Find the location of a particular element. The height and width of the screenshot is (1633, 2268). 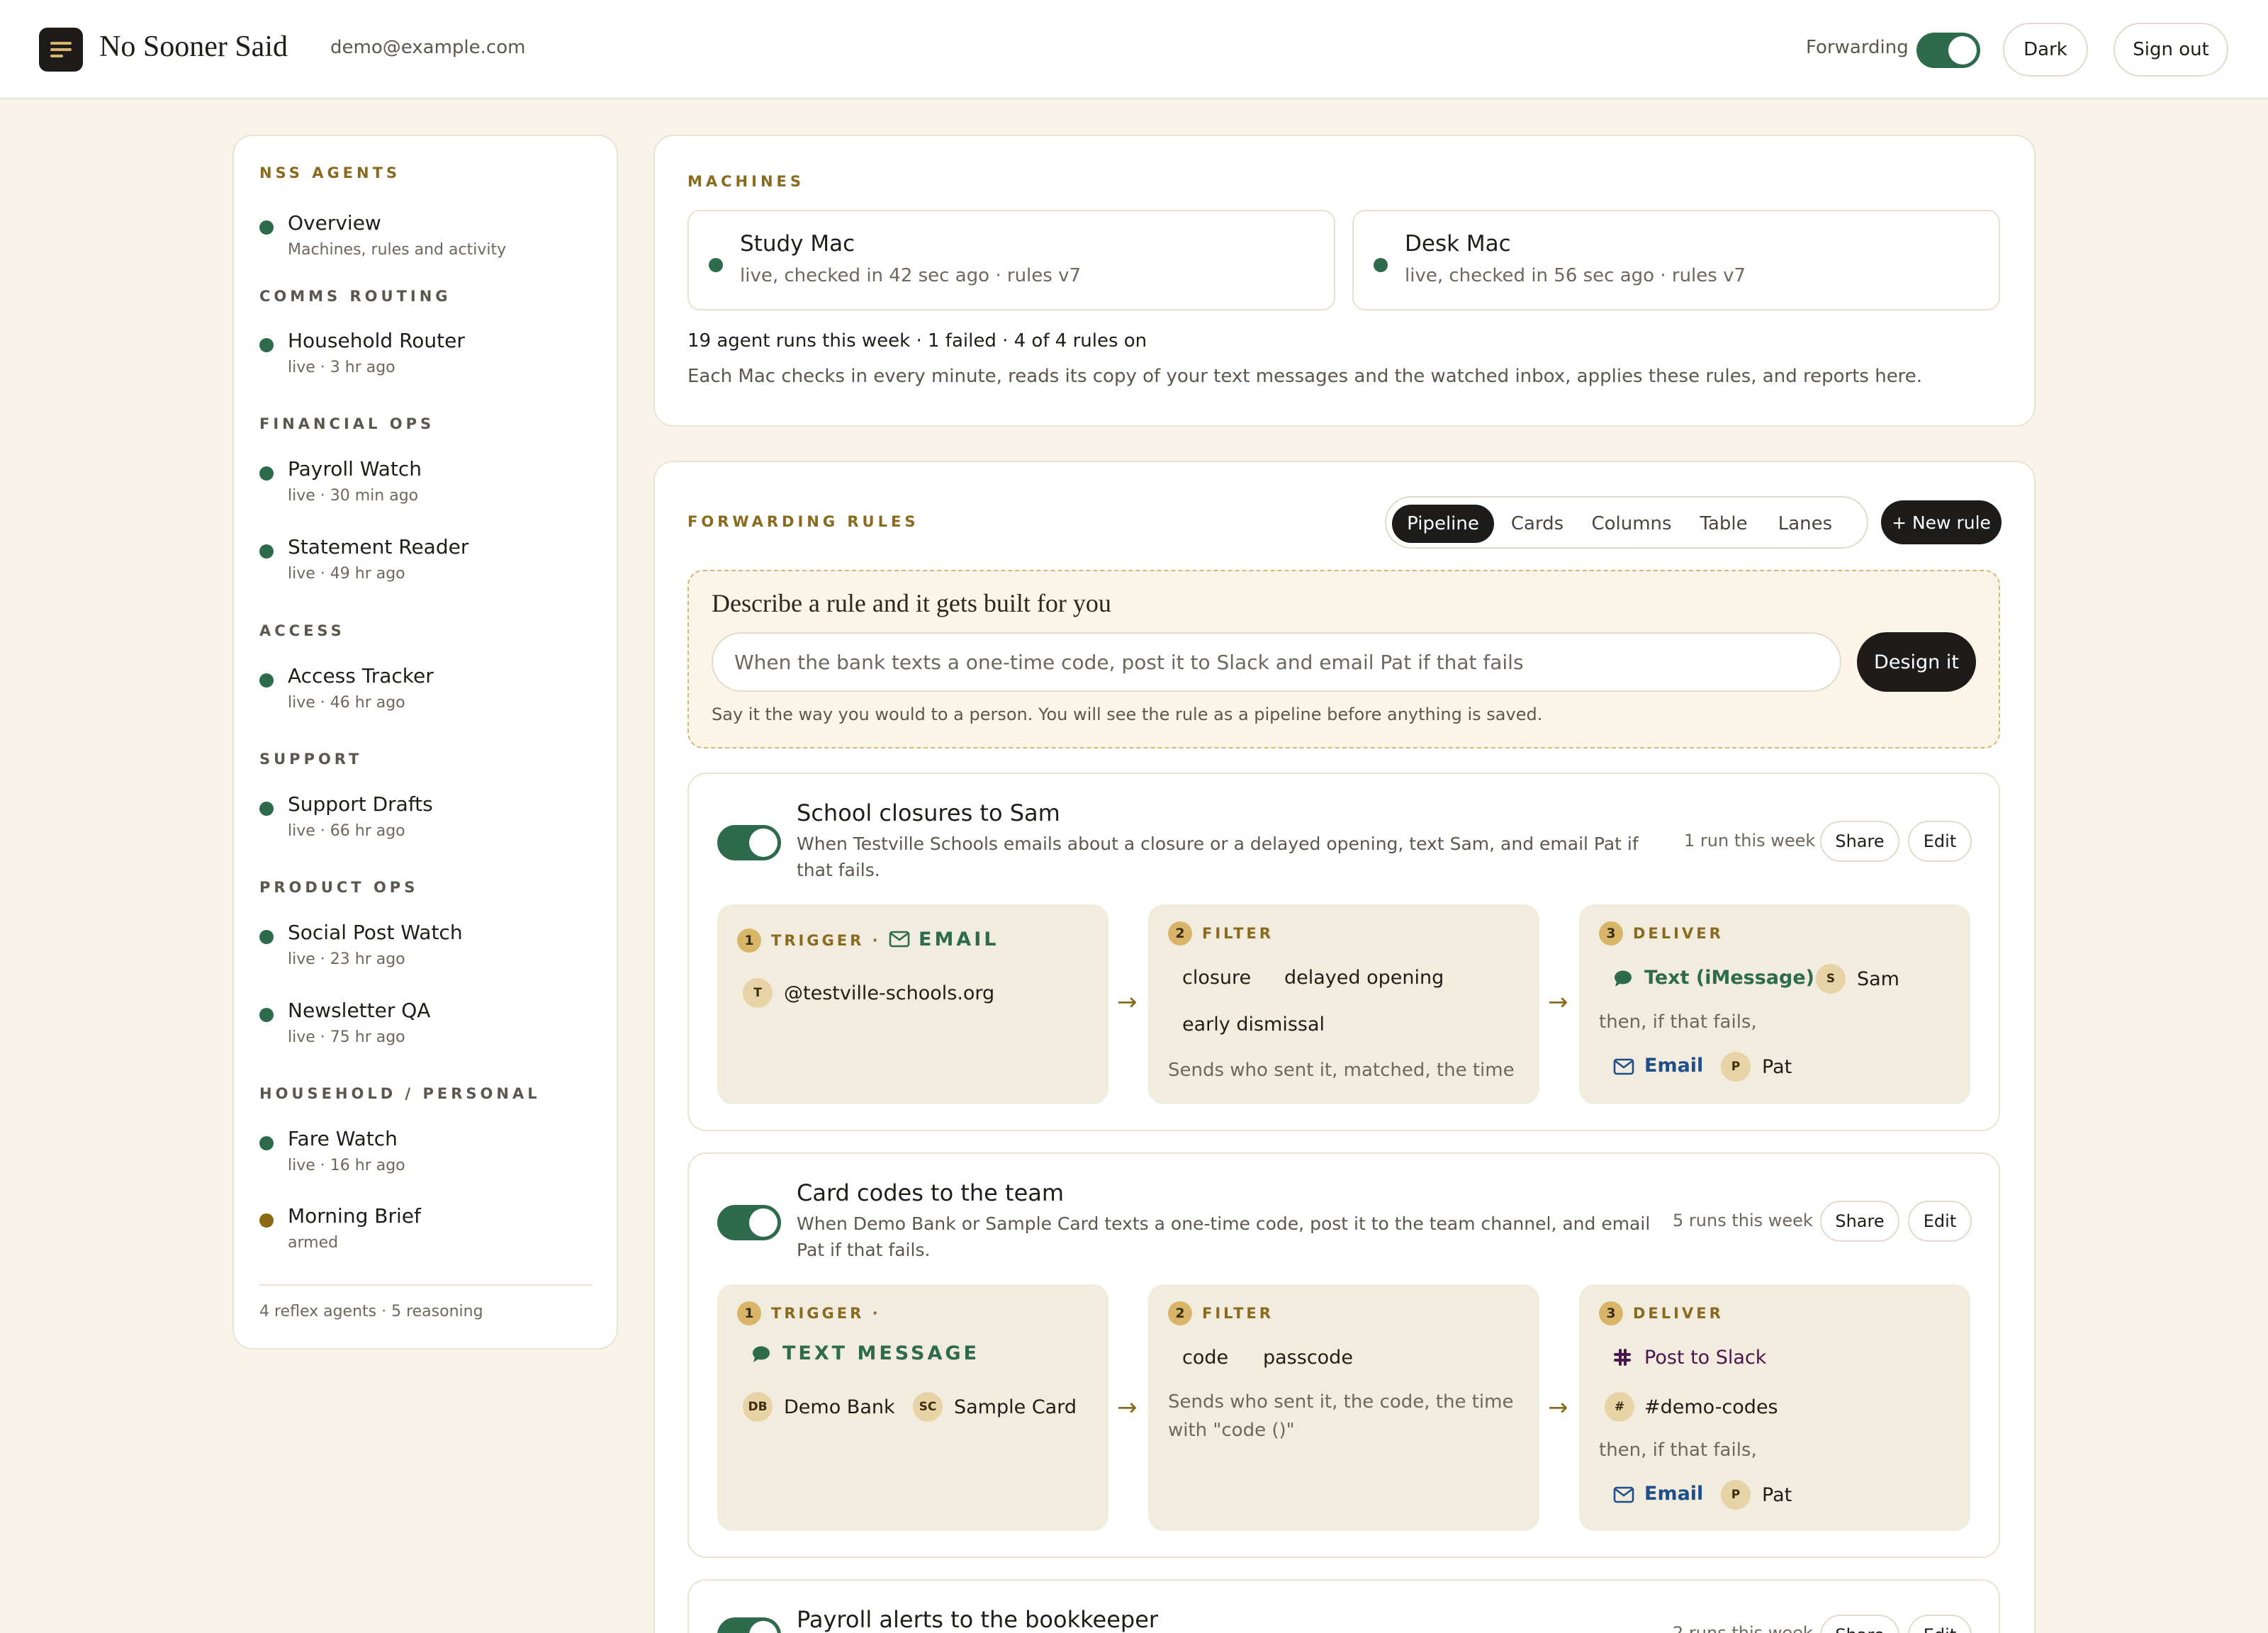

filter-note: Sends who sent it, matched, the time is located at coordinates (1341, 1070).